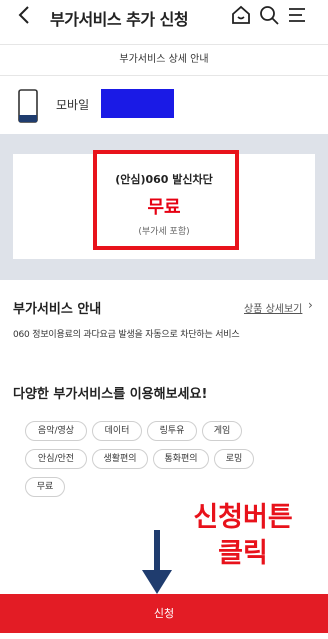 Image resolution: width=328 pixels, height=639 pixels. I want to click on service-price: 무료, so click(164, 207).